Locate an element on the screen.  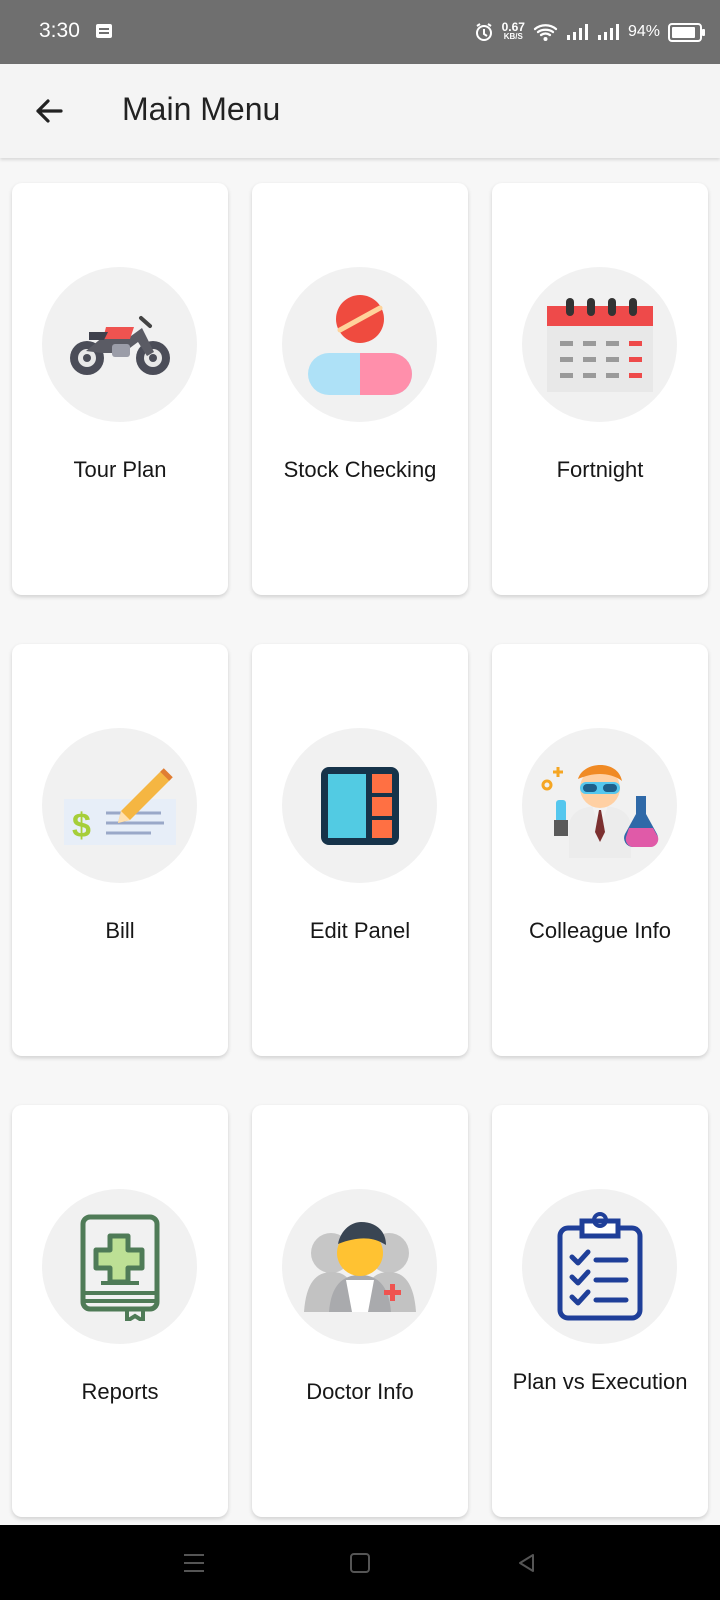
checklist-icon is located at coordinates (599, 1265).